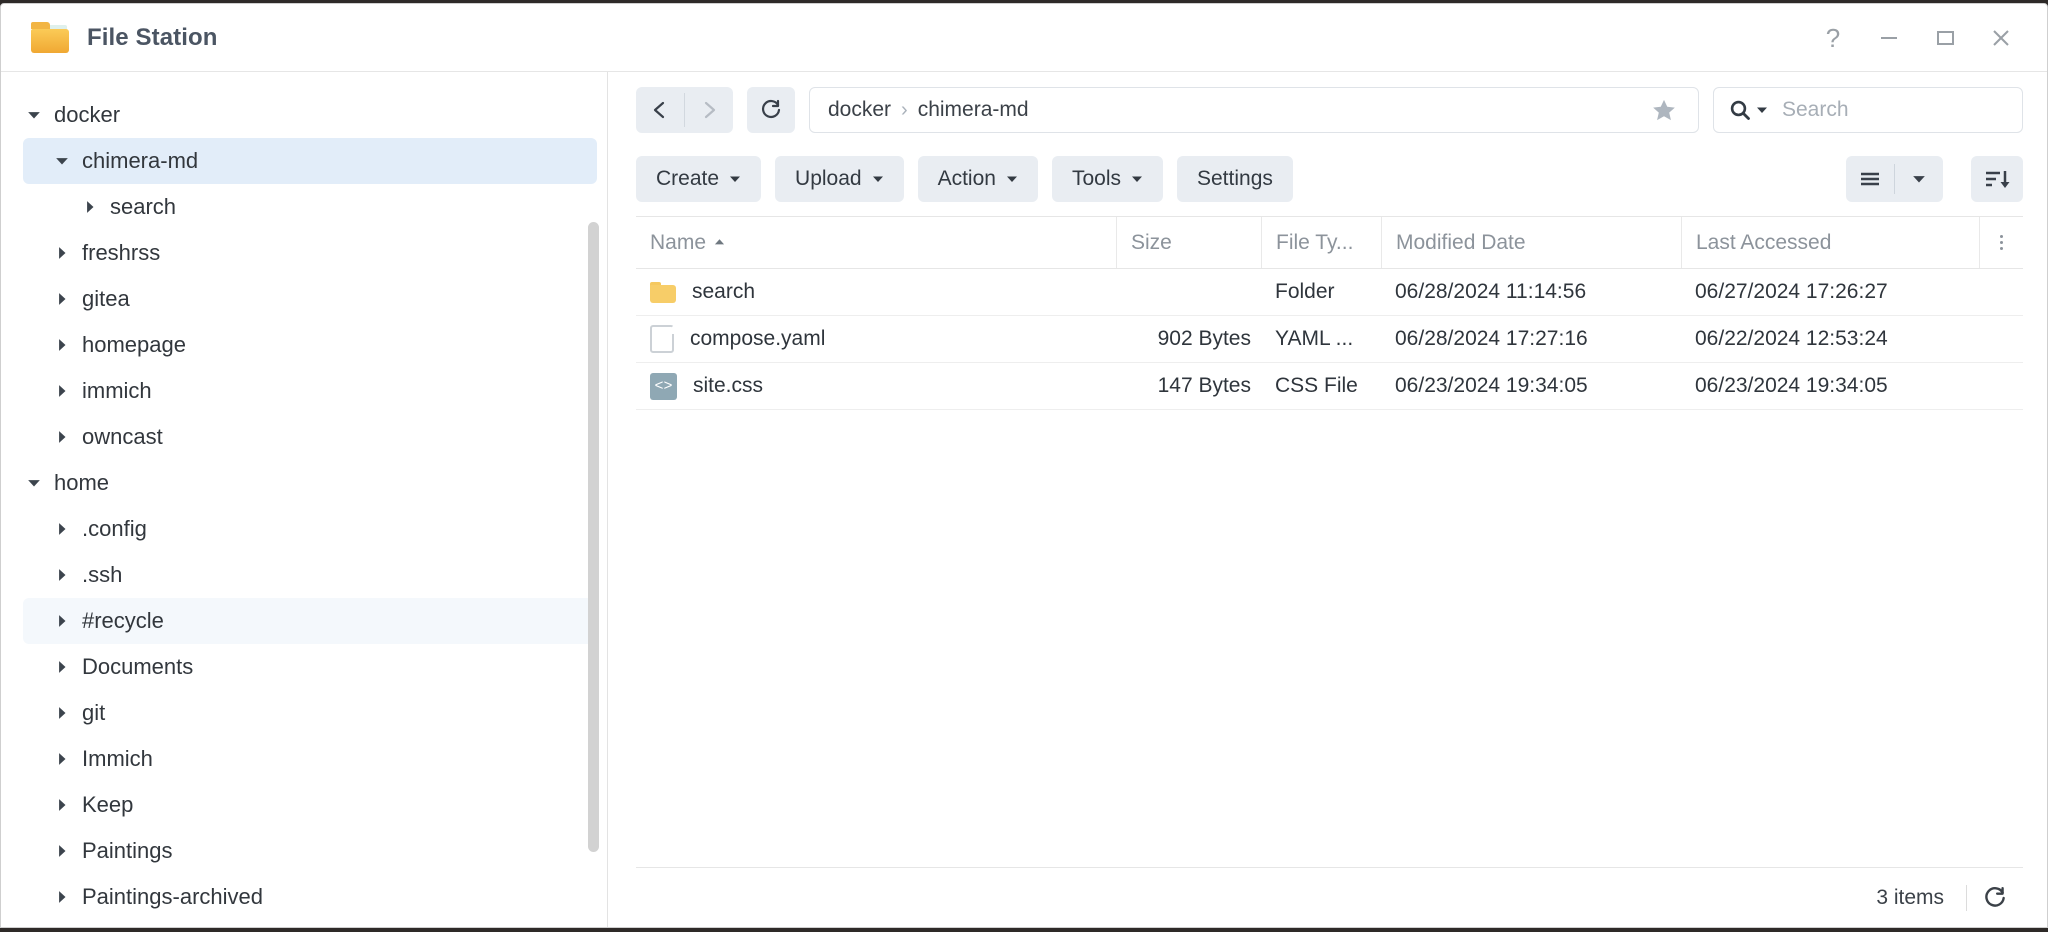  I want to click on list-view-button, so click(1870, 179).